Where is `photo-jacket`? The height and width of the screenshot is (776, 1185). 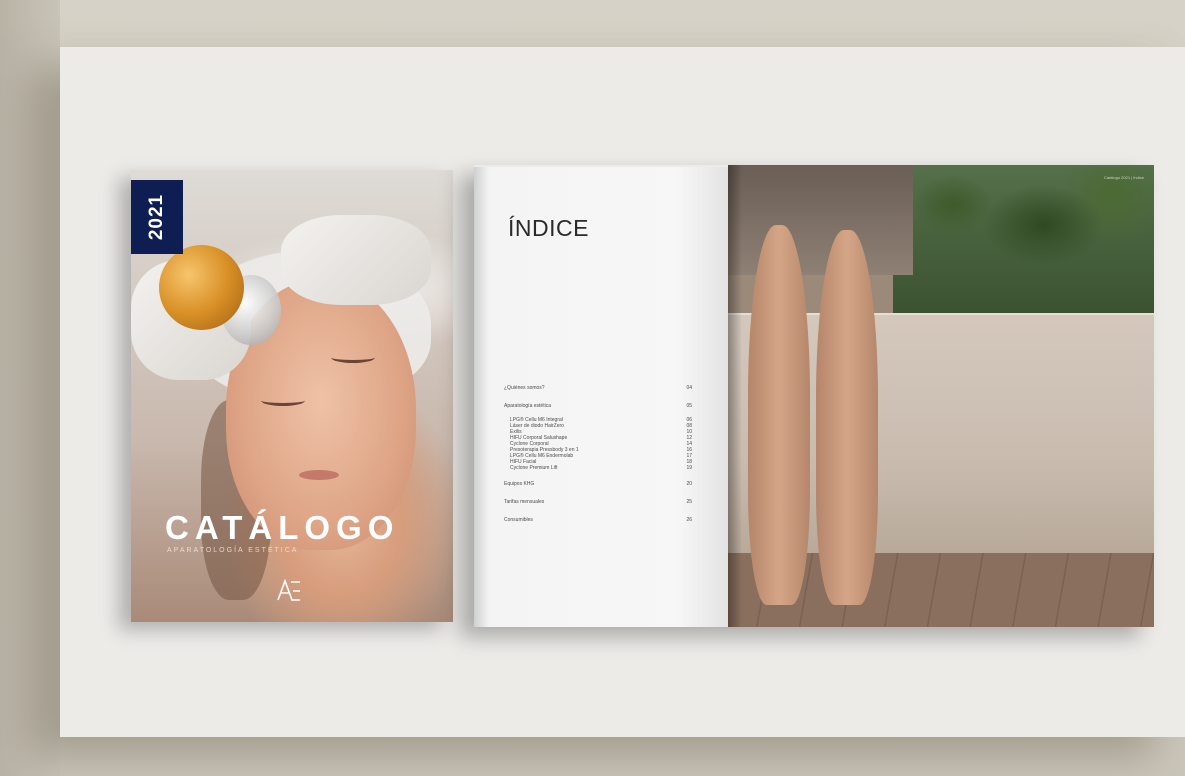
photo-jacket is located at coordinates (820, 220).